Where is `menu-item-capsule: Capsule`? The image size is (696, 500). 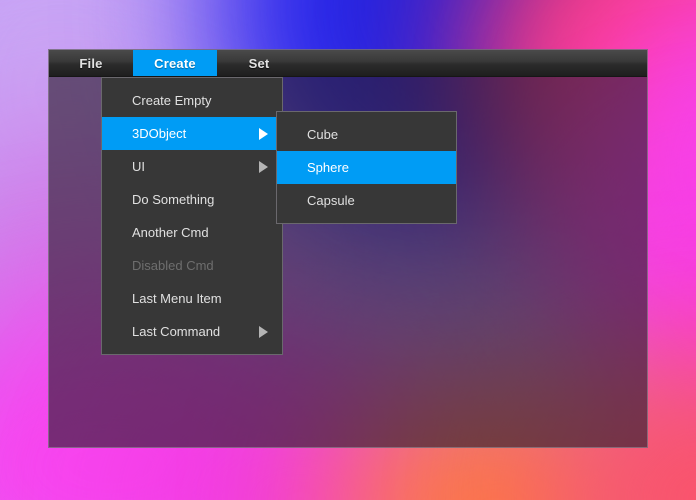 menu-item-capsule: Capsule is located at coordinates (366, 200).